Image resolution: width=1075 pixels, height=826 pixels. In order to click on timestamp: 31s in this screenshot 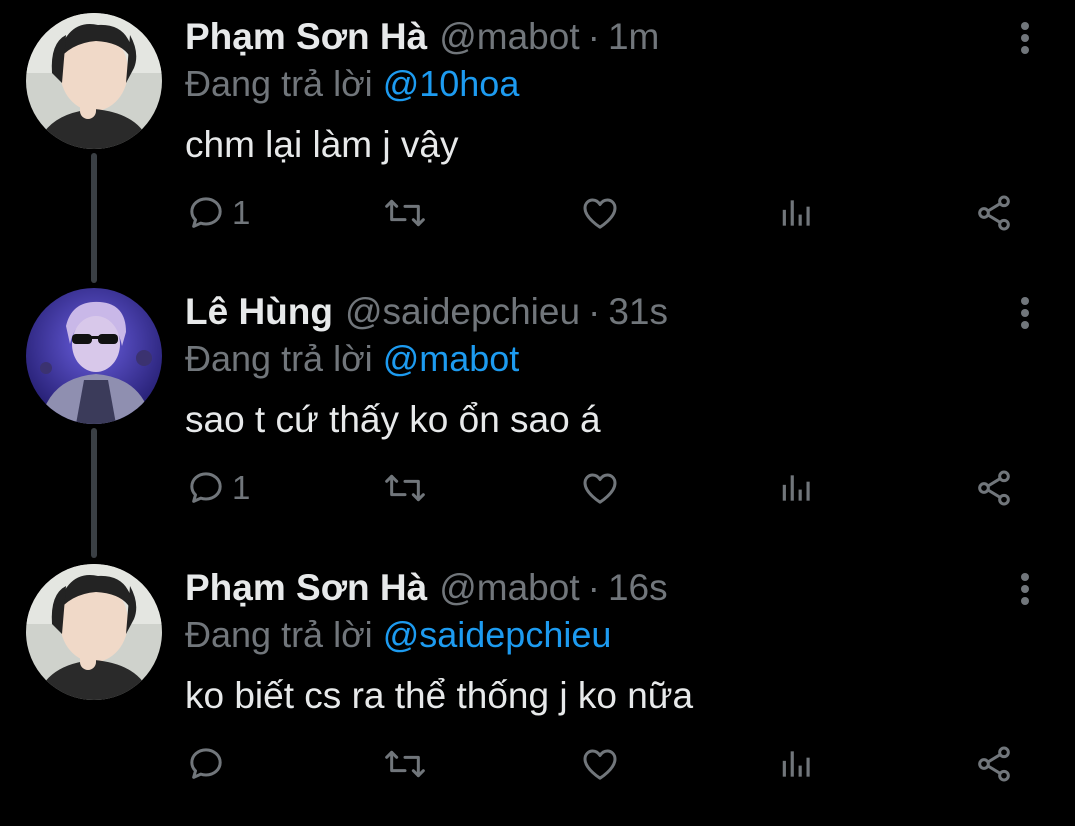, I will do `click(638, 312)`.